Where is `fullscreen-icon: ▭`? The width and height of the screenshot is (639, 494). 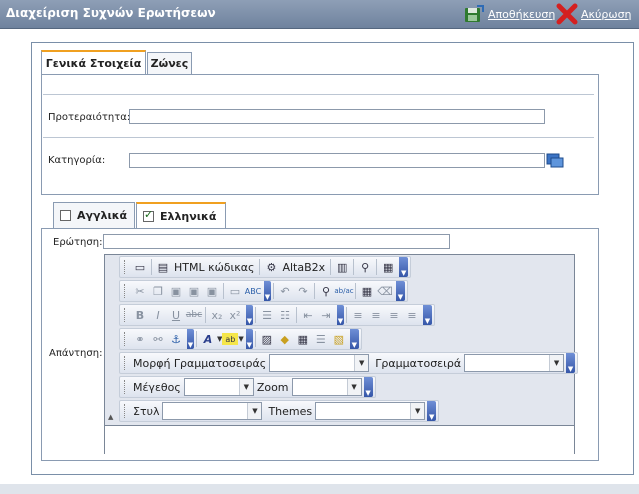 fullscreen-icon: ▭ is located at coordinates (140, 267).